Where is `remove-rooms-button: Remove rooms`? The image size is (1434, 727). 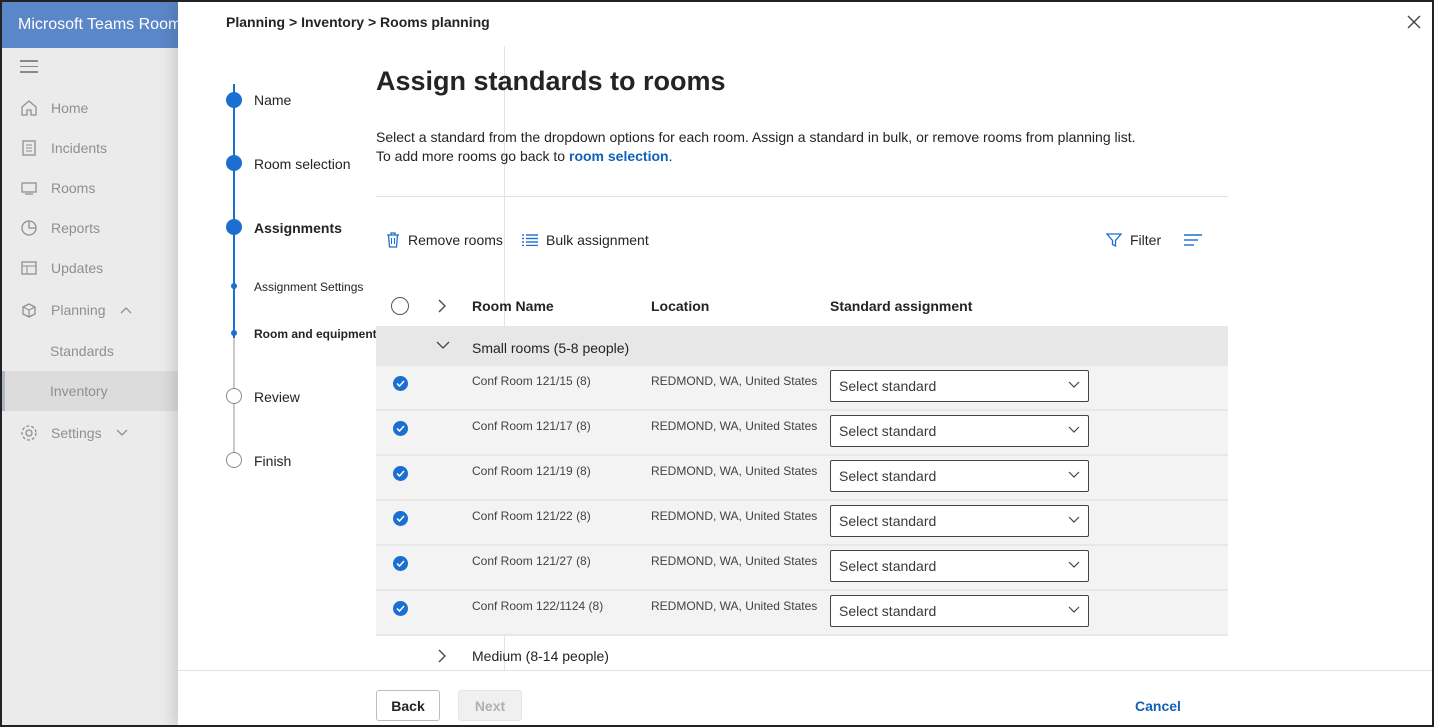
remove-rooms-button: Remove rooms is located at coordinates (444, 240).